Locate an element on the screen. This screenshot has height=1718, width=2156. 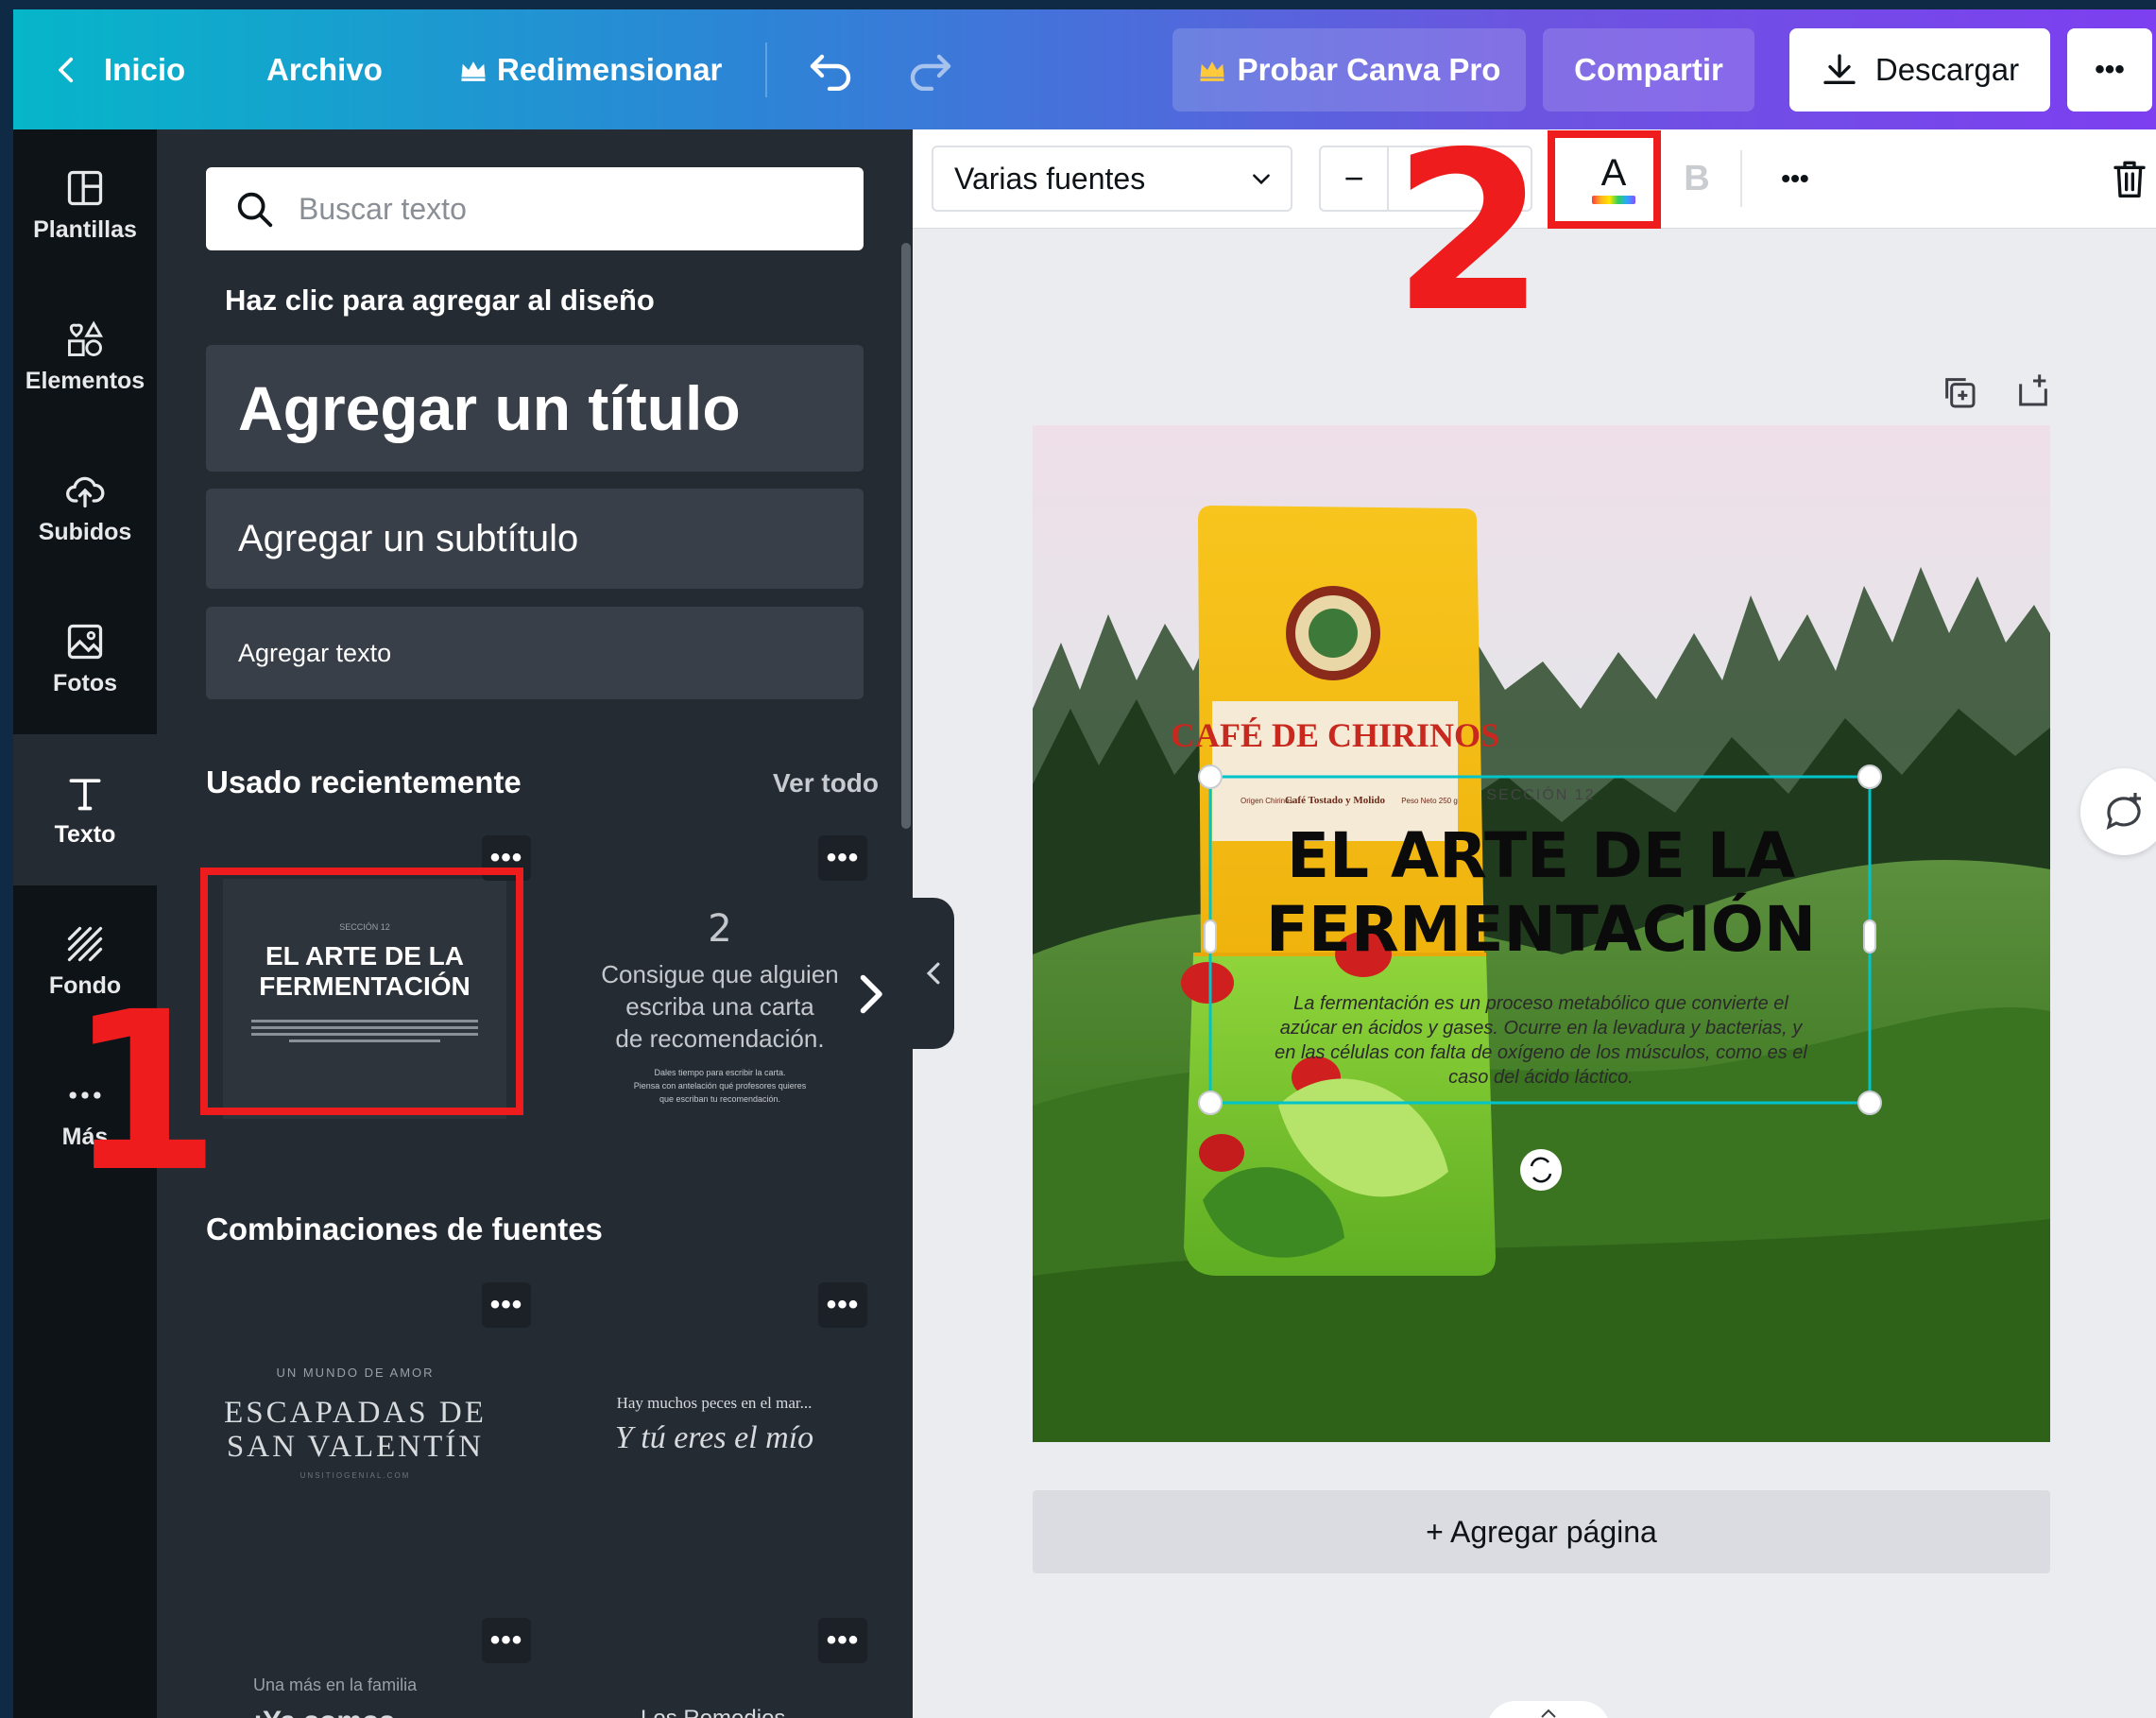
home-button: Inicio is located at coordinates (118, 69).